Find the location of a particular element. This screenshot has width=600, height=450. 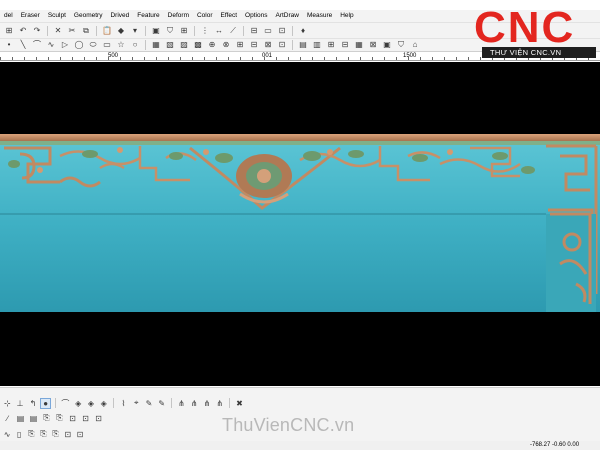

menu-sculpt: Sculpt is located at coordinates (57, 16).